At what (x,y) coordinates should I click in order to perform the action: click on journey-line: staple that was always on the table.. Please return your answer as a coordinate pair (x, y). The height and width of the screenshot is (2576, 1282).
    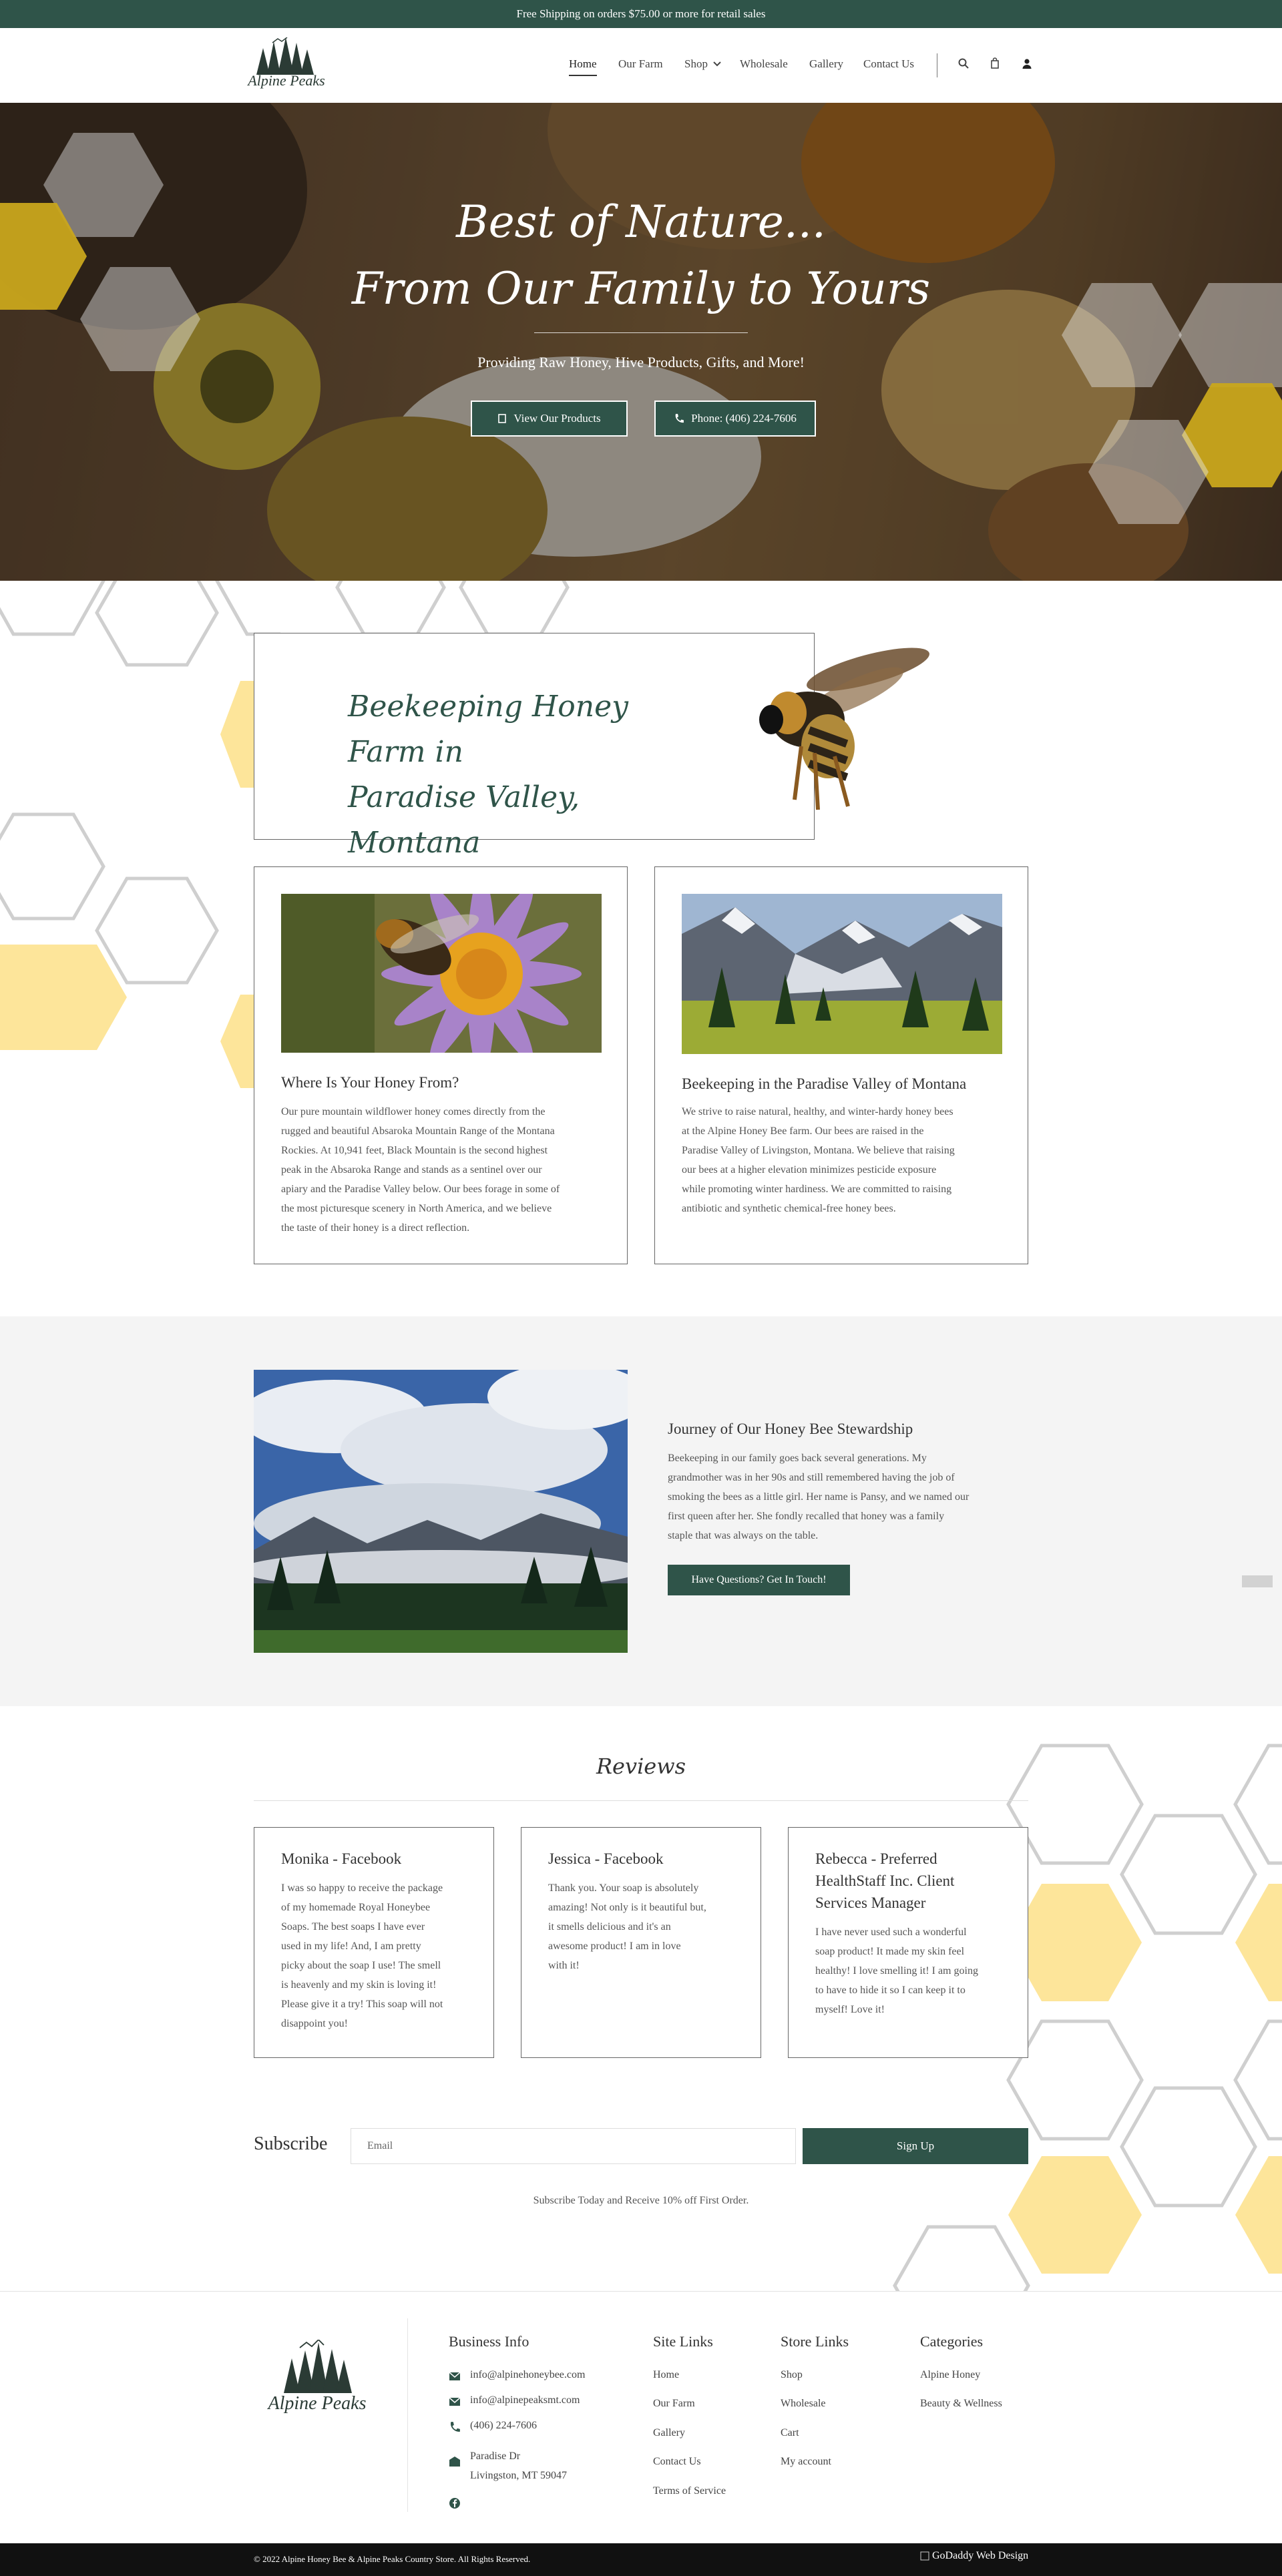
    Looking at the image, I should click on (744, 1535).